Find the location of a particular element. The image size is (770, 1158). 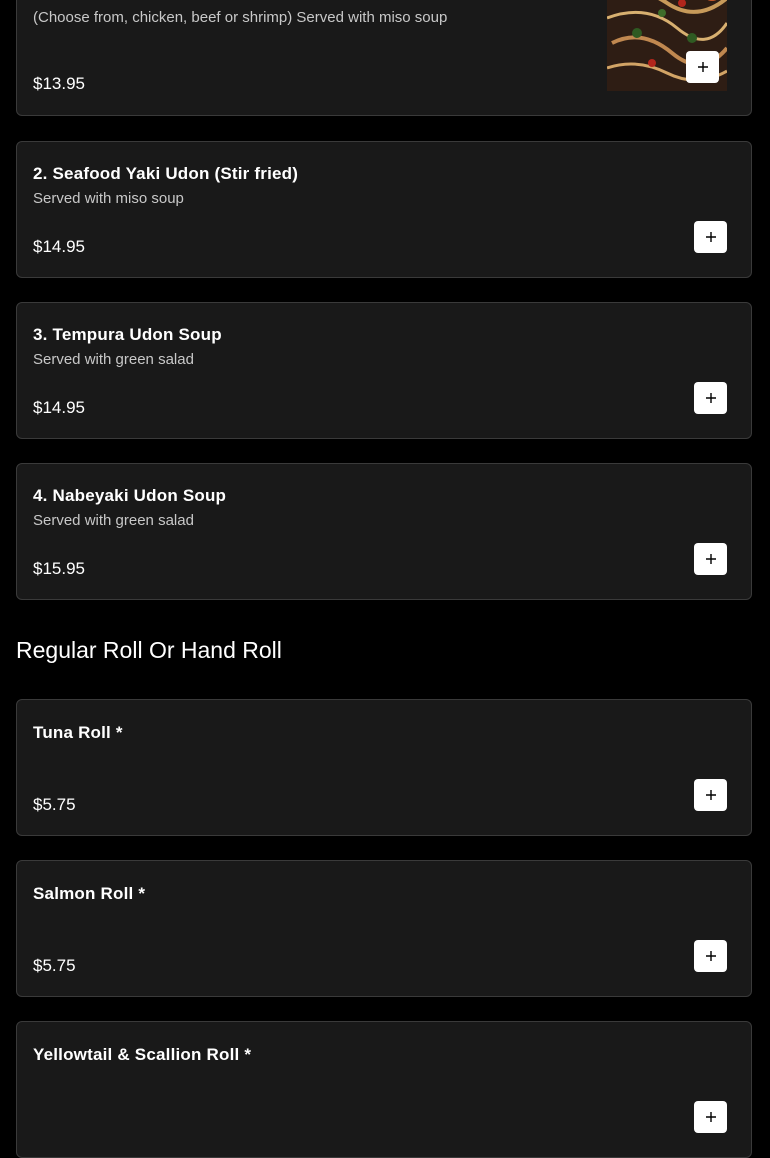

item-photo is located at coordinates (667, 45).